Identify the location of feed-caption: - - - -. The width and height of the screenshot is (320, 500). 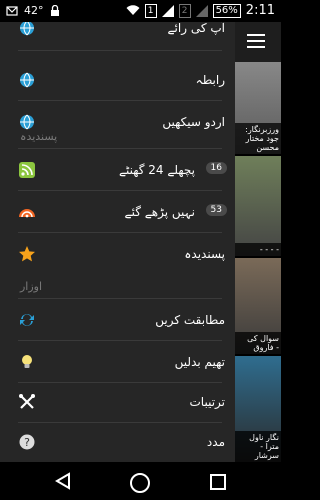
(258, 249).